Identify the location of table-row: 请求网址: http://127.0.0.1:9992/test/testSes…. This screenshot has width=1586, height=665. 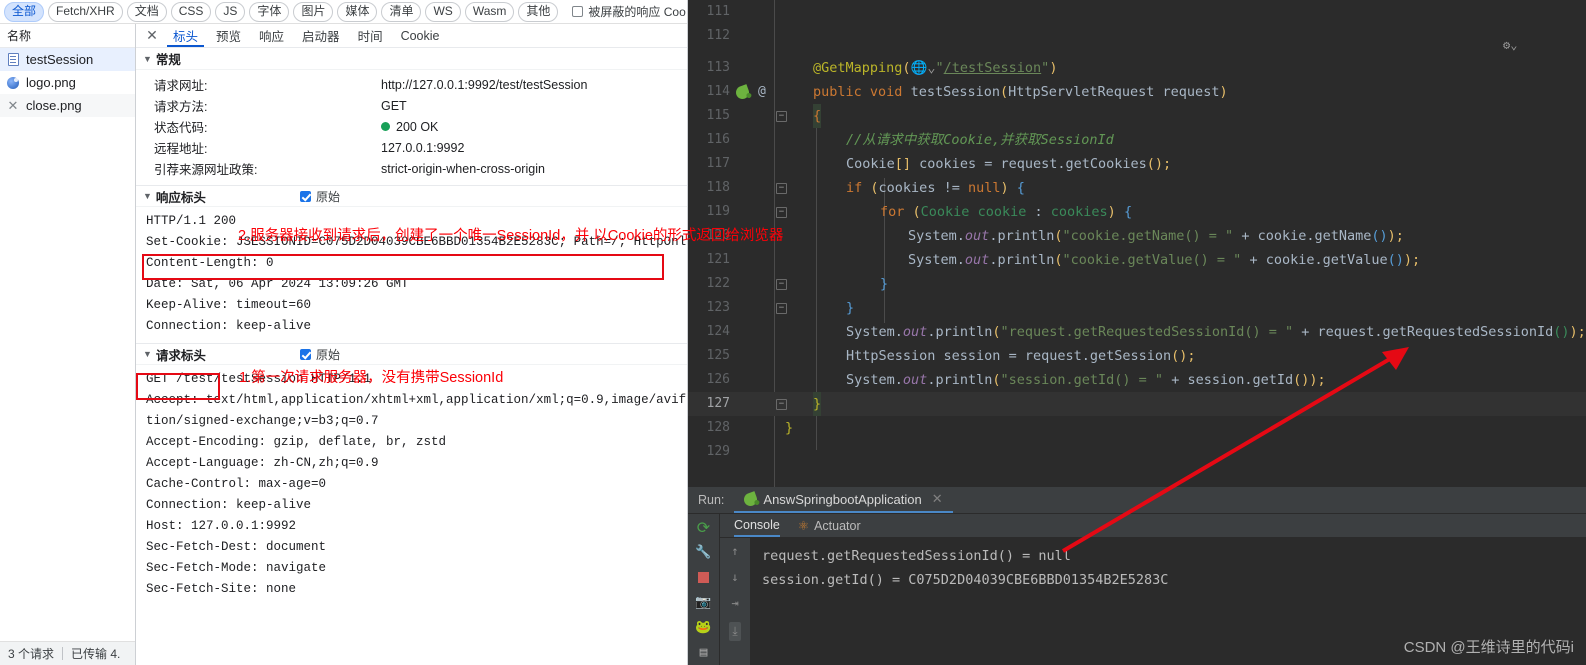
(411, 84).